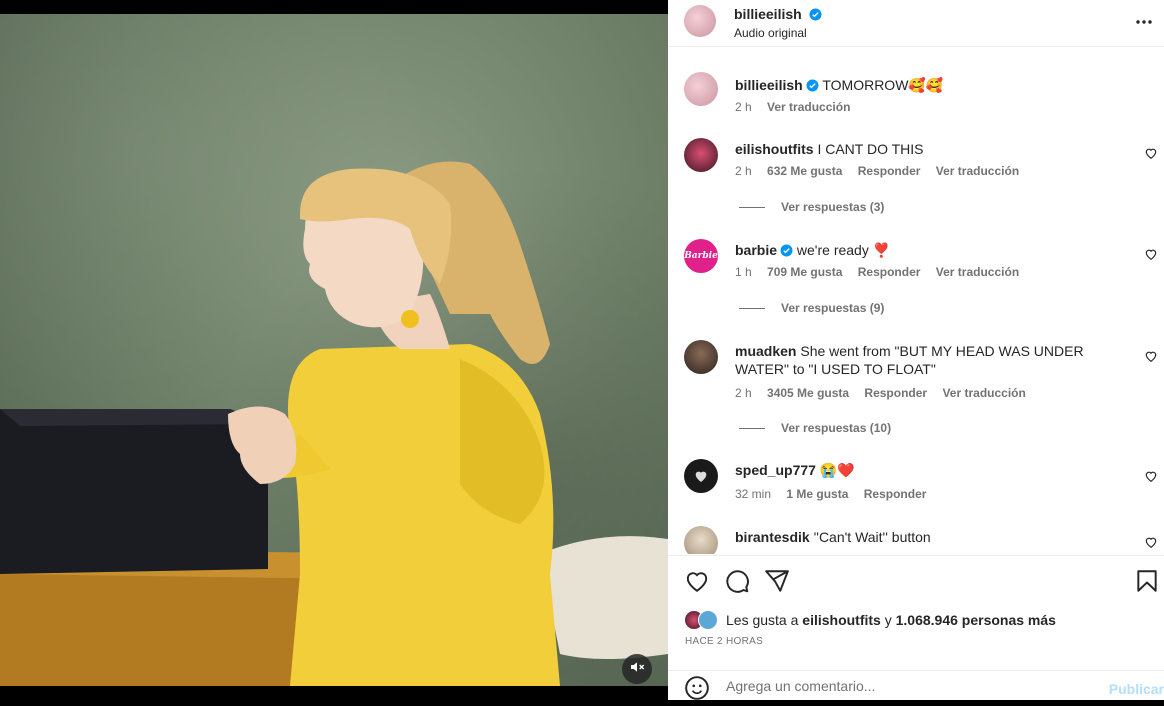 This screenshot has height=706, width=1164. Describe the element at coordinates (743, 107) in the screenshot. I see `caption-time: 2 h` at that location.